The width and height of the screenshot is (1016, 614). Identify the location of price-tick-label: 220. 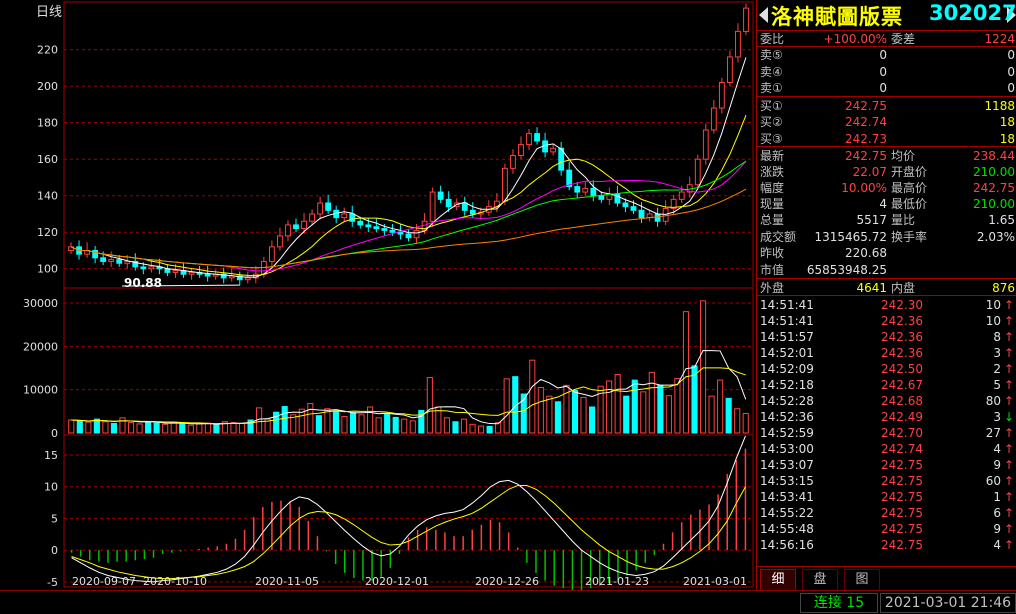
(47, 50).